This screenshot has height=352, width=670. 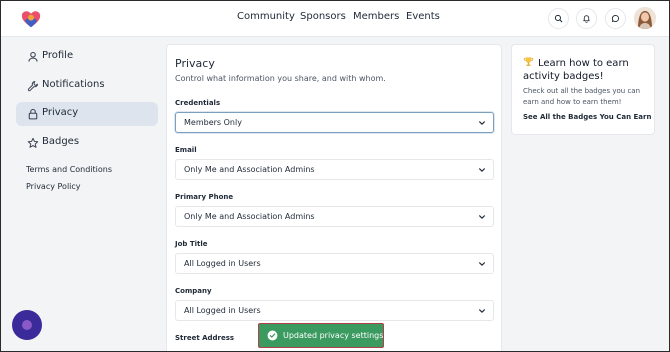 I want to click on top-bar: Community Sponsors Members Events, so click(x=335, y=18).